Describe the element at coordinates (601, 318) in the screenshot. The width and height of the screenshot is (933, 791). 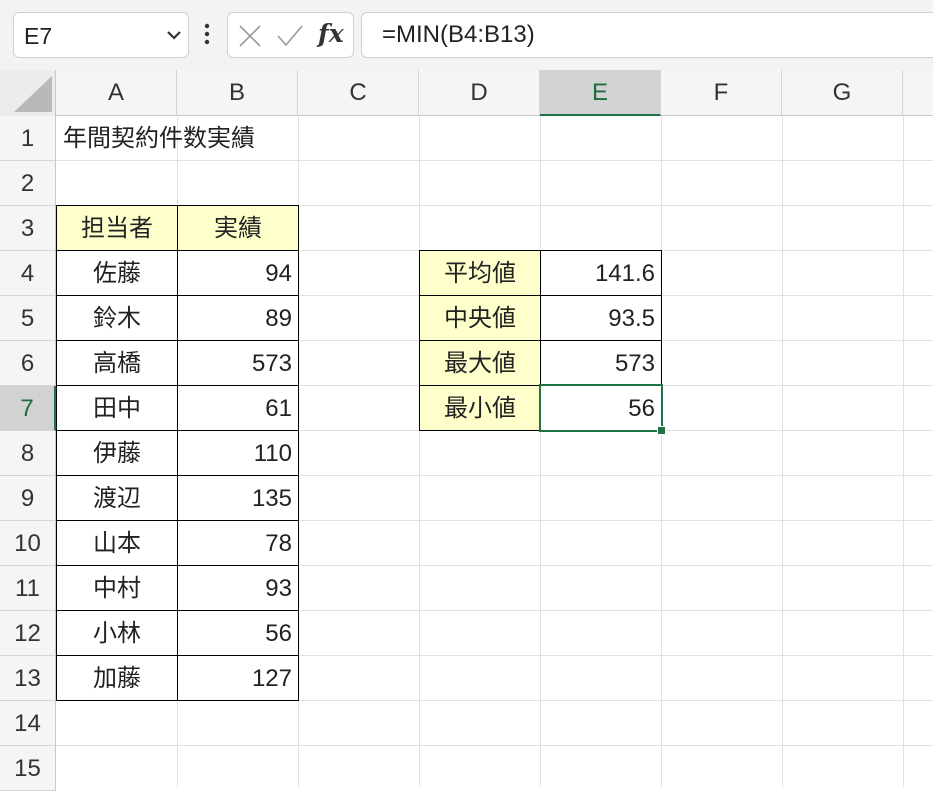
I see `stat-value-median: 93.5` at that location.